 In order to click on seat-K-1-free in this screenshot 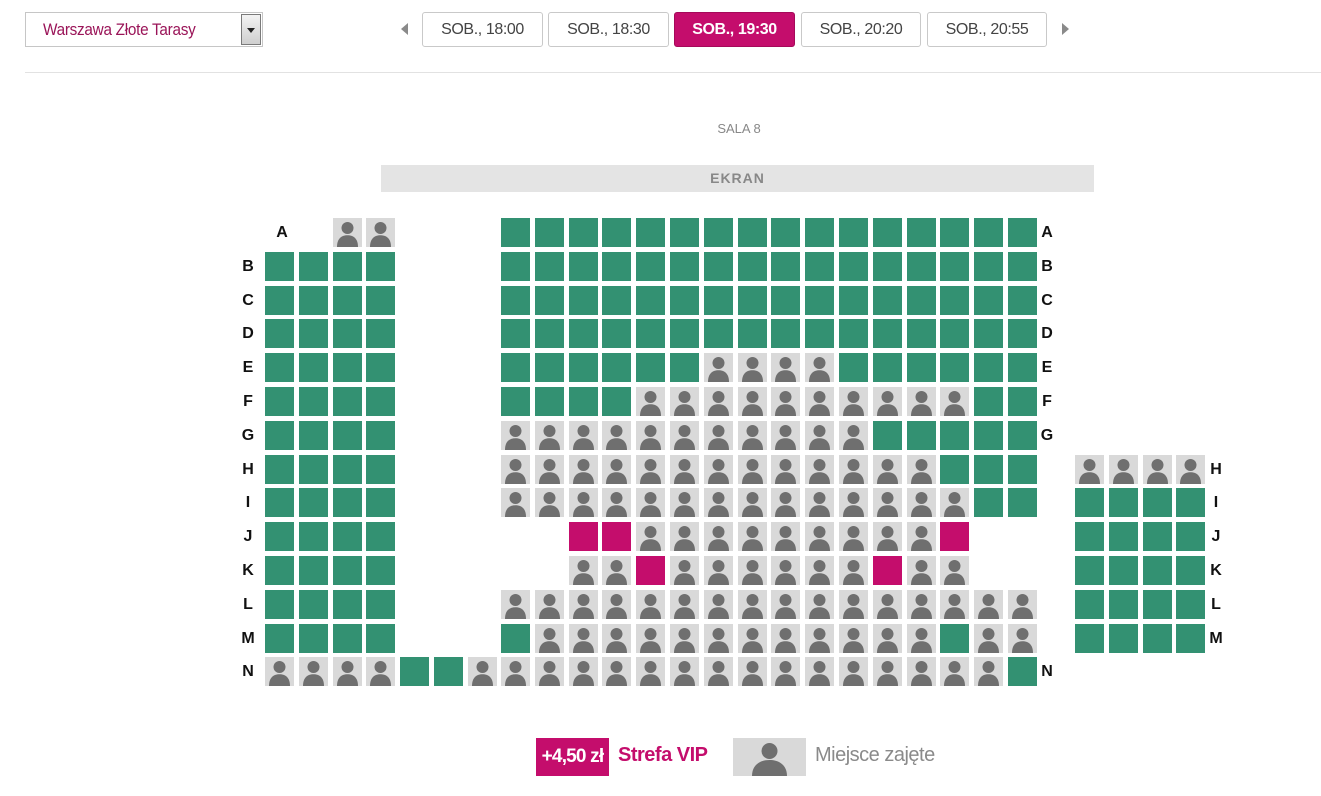, I will do `click(279, 570)`.